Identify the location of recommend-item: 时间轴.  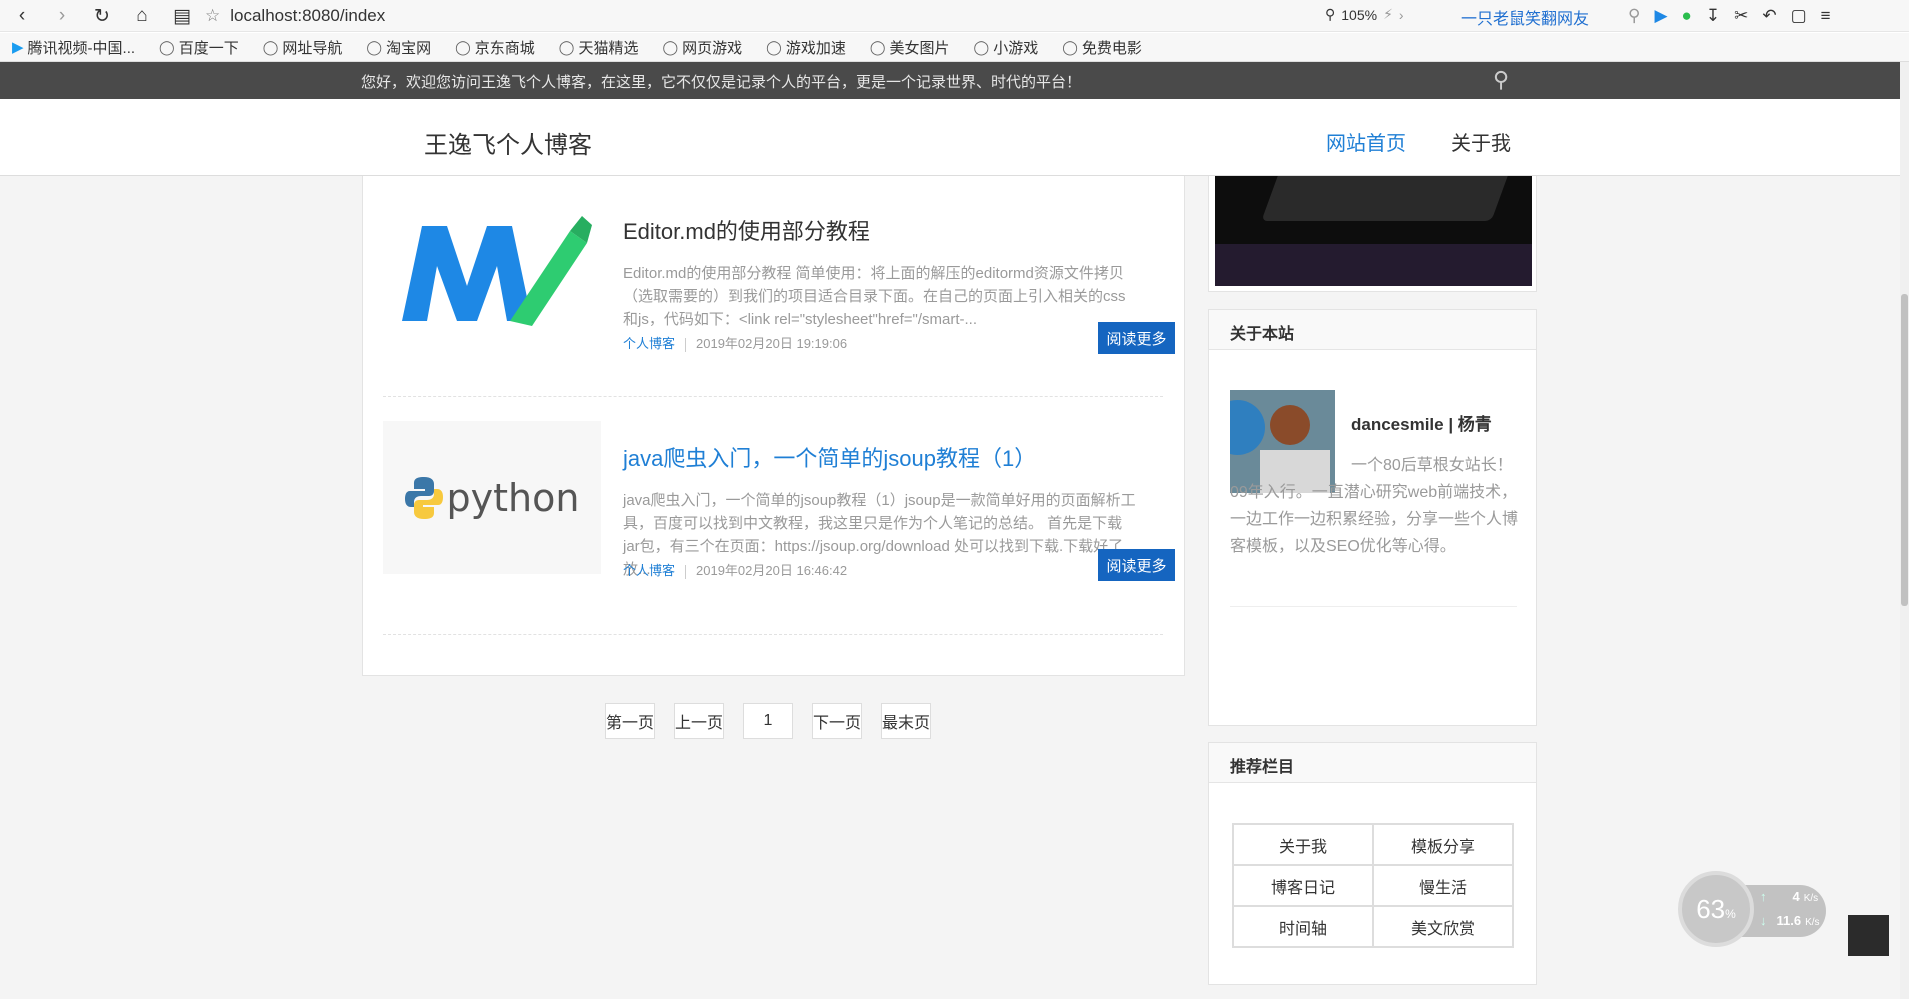
(1303, 926).